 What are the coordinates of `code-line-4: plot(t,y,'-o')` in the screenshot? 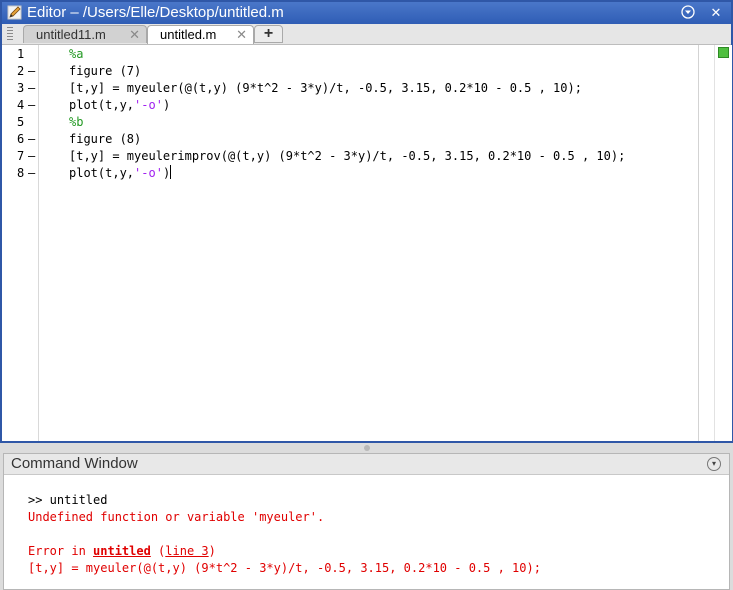 It's located at (119, 105).